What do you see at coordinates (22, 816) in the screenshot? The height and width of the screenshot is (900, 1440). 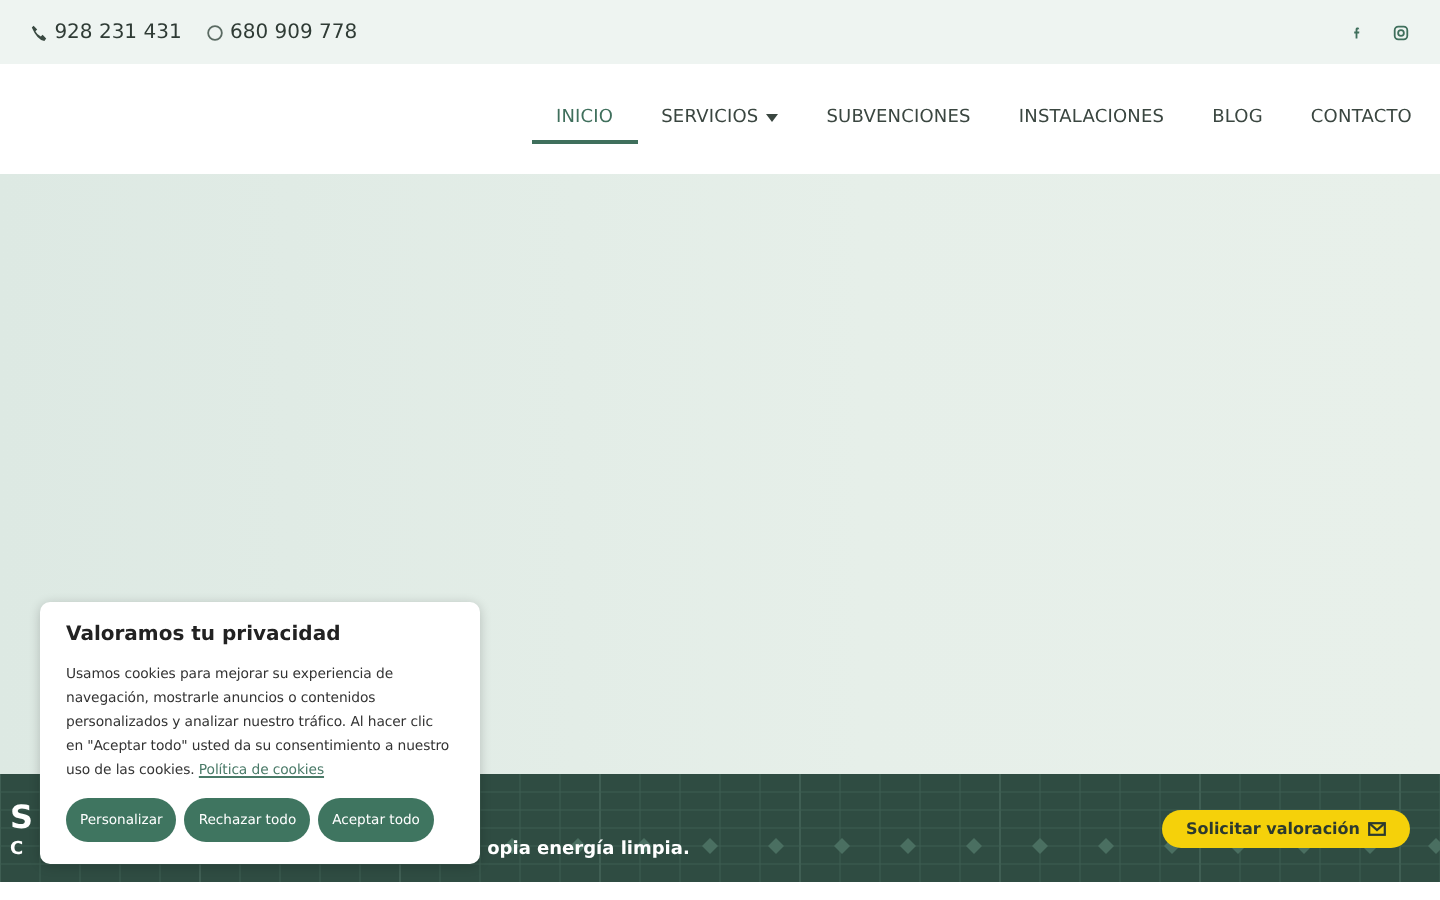 I see `banner-heading: S` at bounding box center [22, 816].